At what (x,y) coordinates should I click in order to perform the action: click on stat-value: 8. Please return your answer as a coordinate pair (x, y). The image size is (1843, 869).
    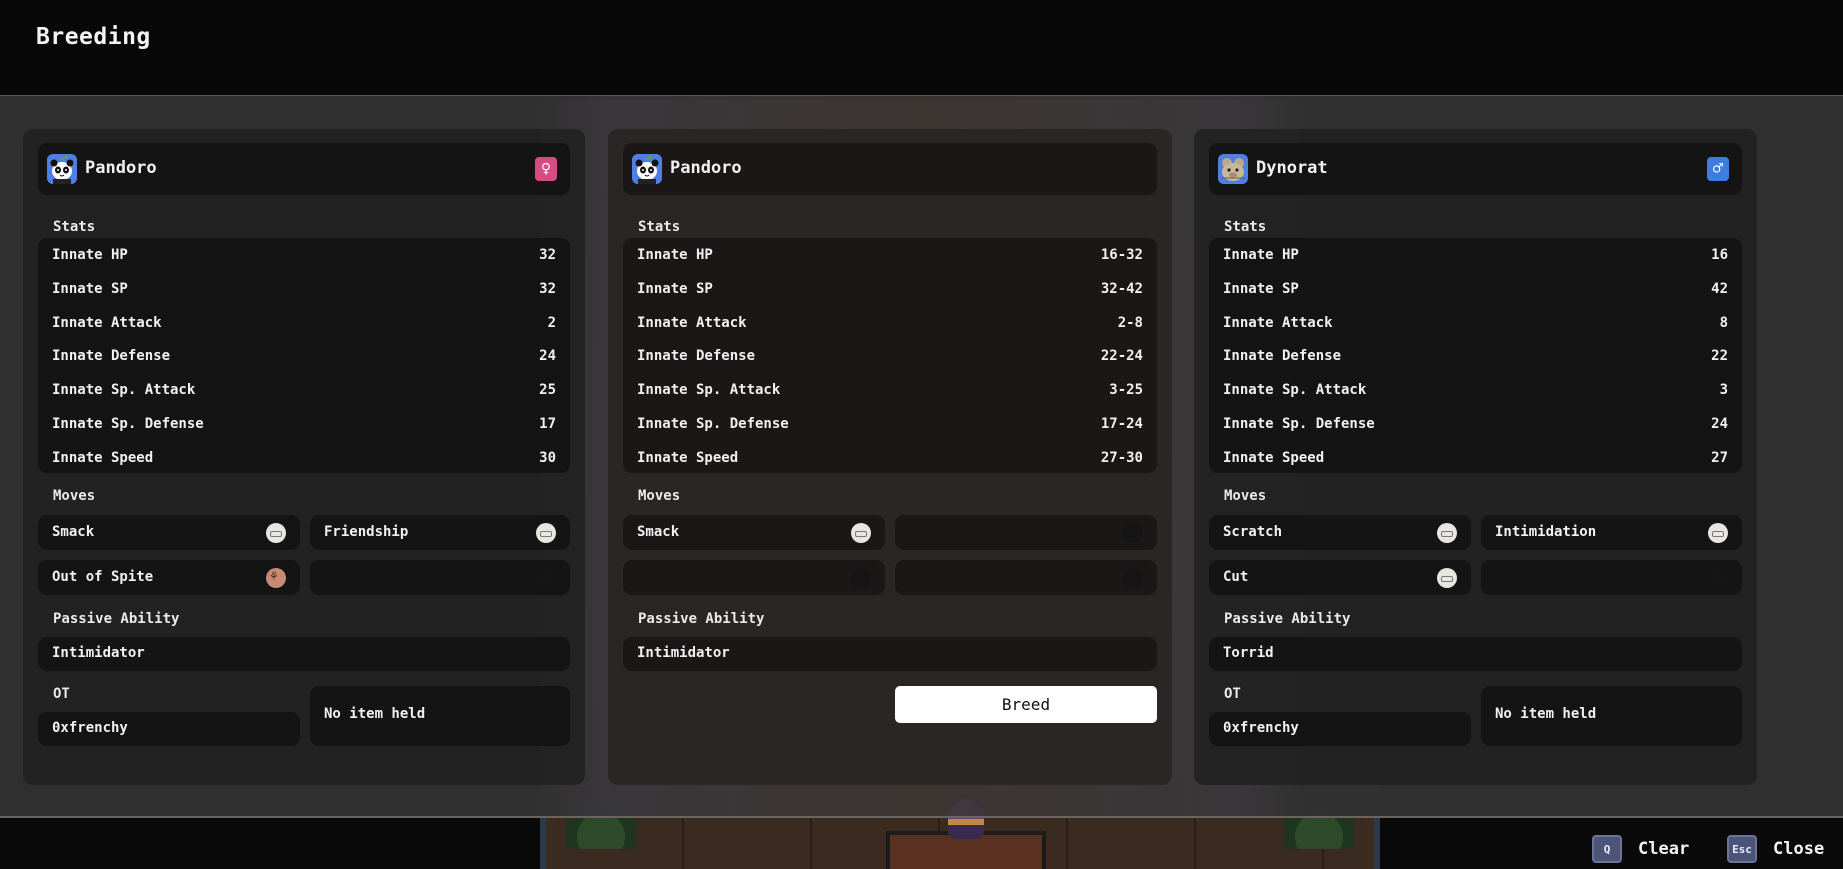
    Looking at the image, I should click on (1723, 323).